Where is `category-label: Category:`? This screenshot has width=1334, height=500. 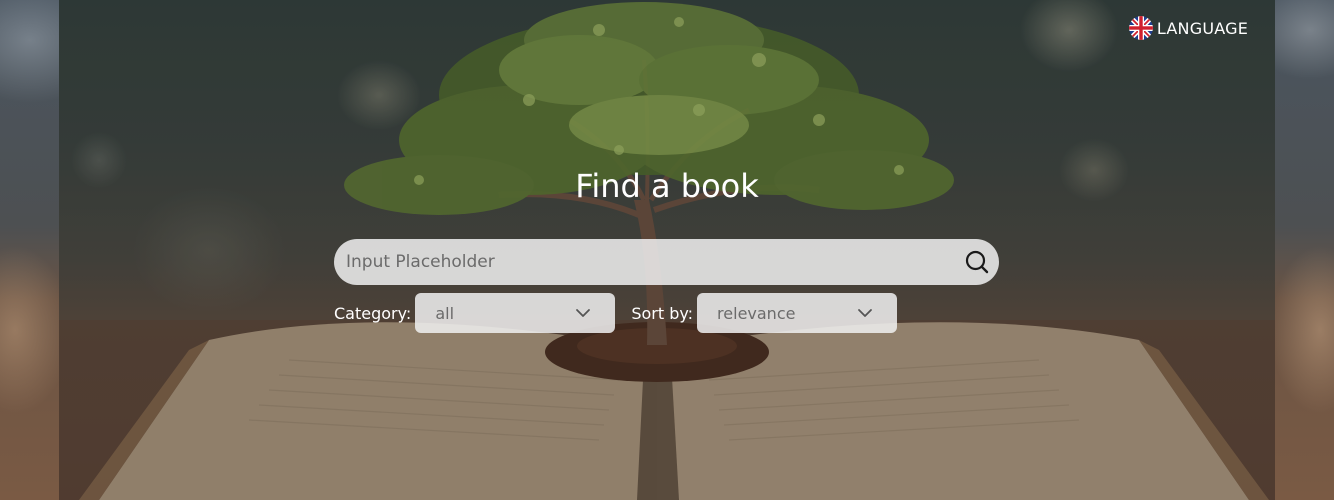 category-label: Category: is located at coordinates (373, 313).